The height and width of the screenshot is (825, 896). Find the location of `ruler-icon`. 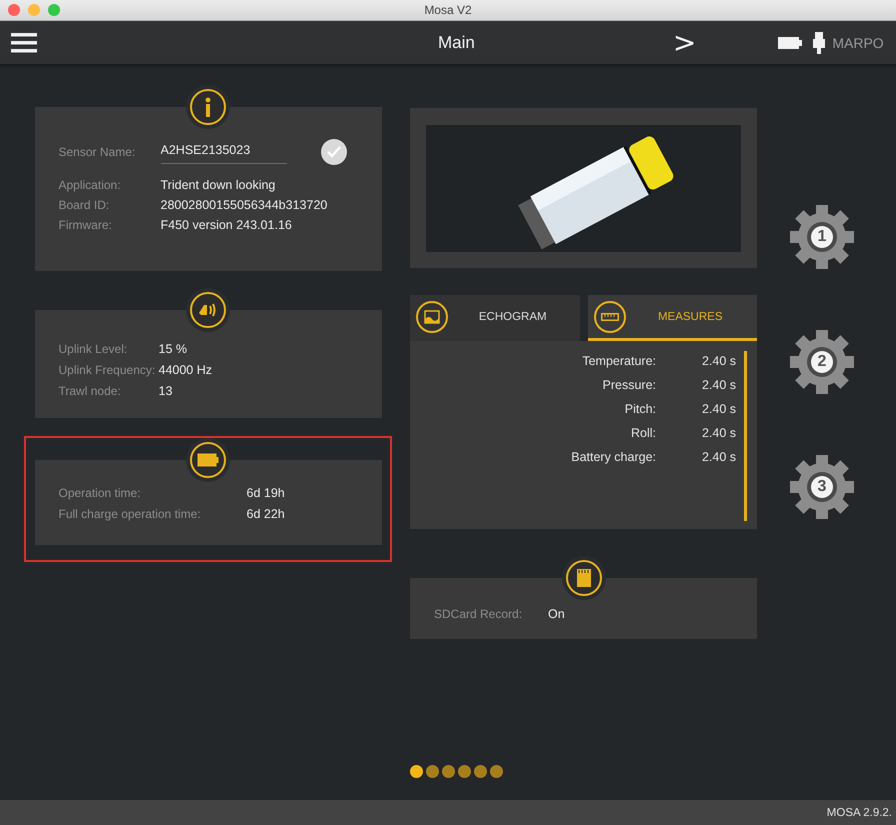

ruler-icon is located at coordinates (610, 316).